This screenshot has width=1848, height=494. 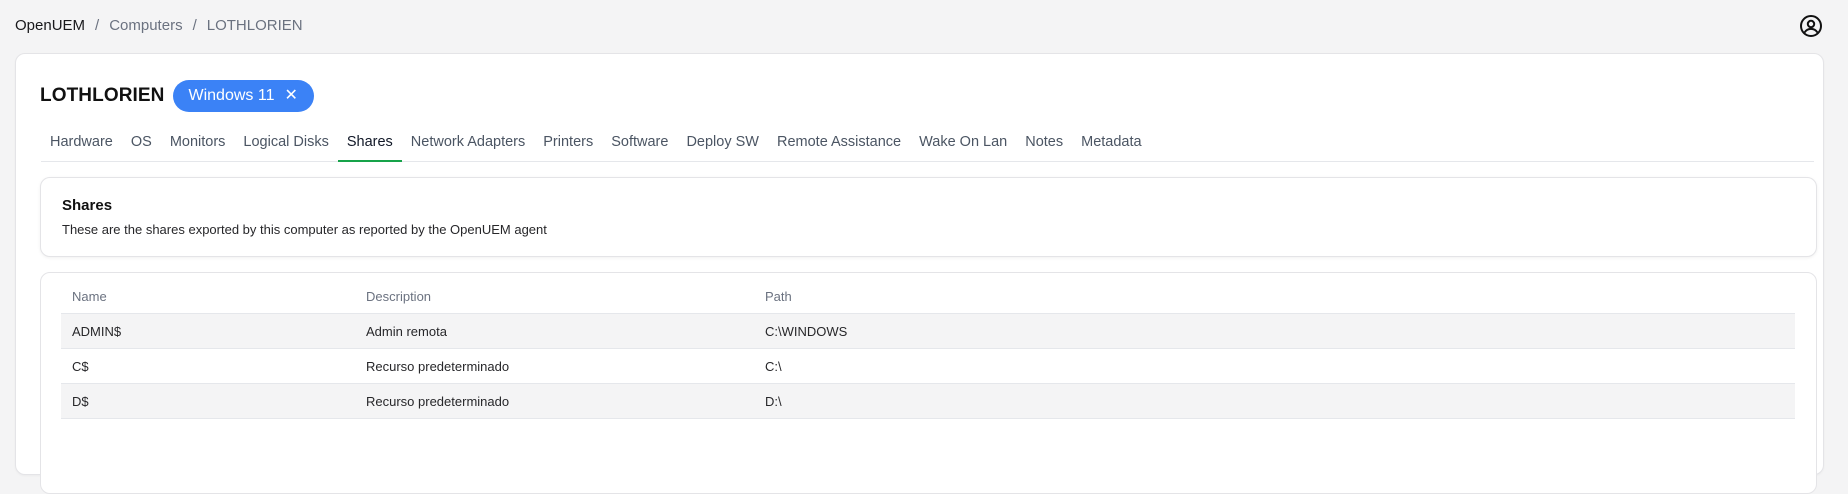 I want to click on os-badge: Windows 11 ✕, so click(x=243, y=96).